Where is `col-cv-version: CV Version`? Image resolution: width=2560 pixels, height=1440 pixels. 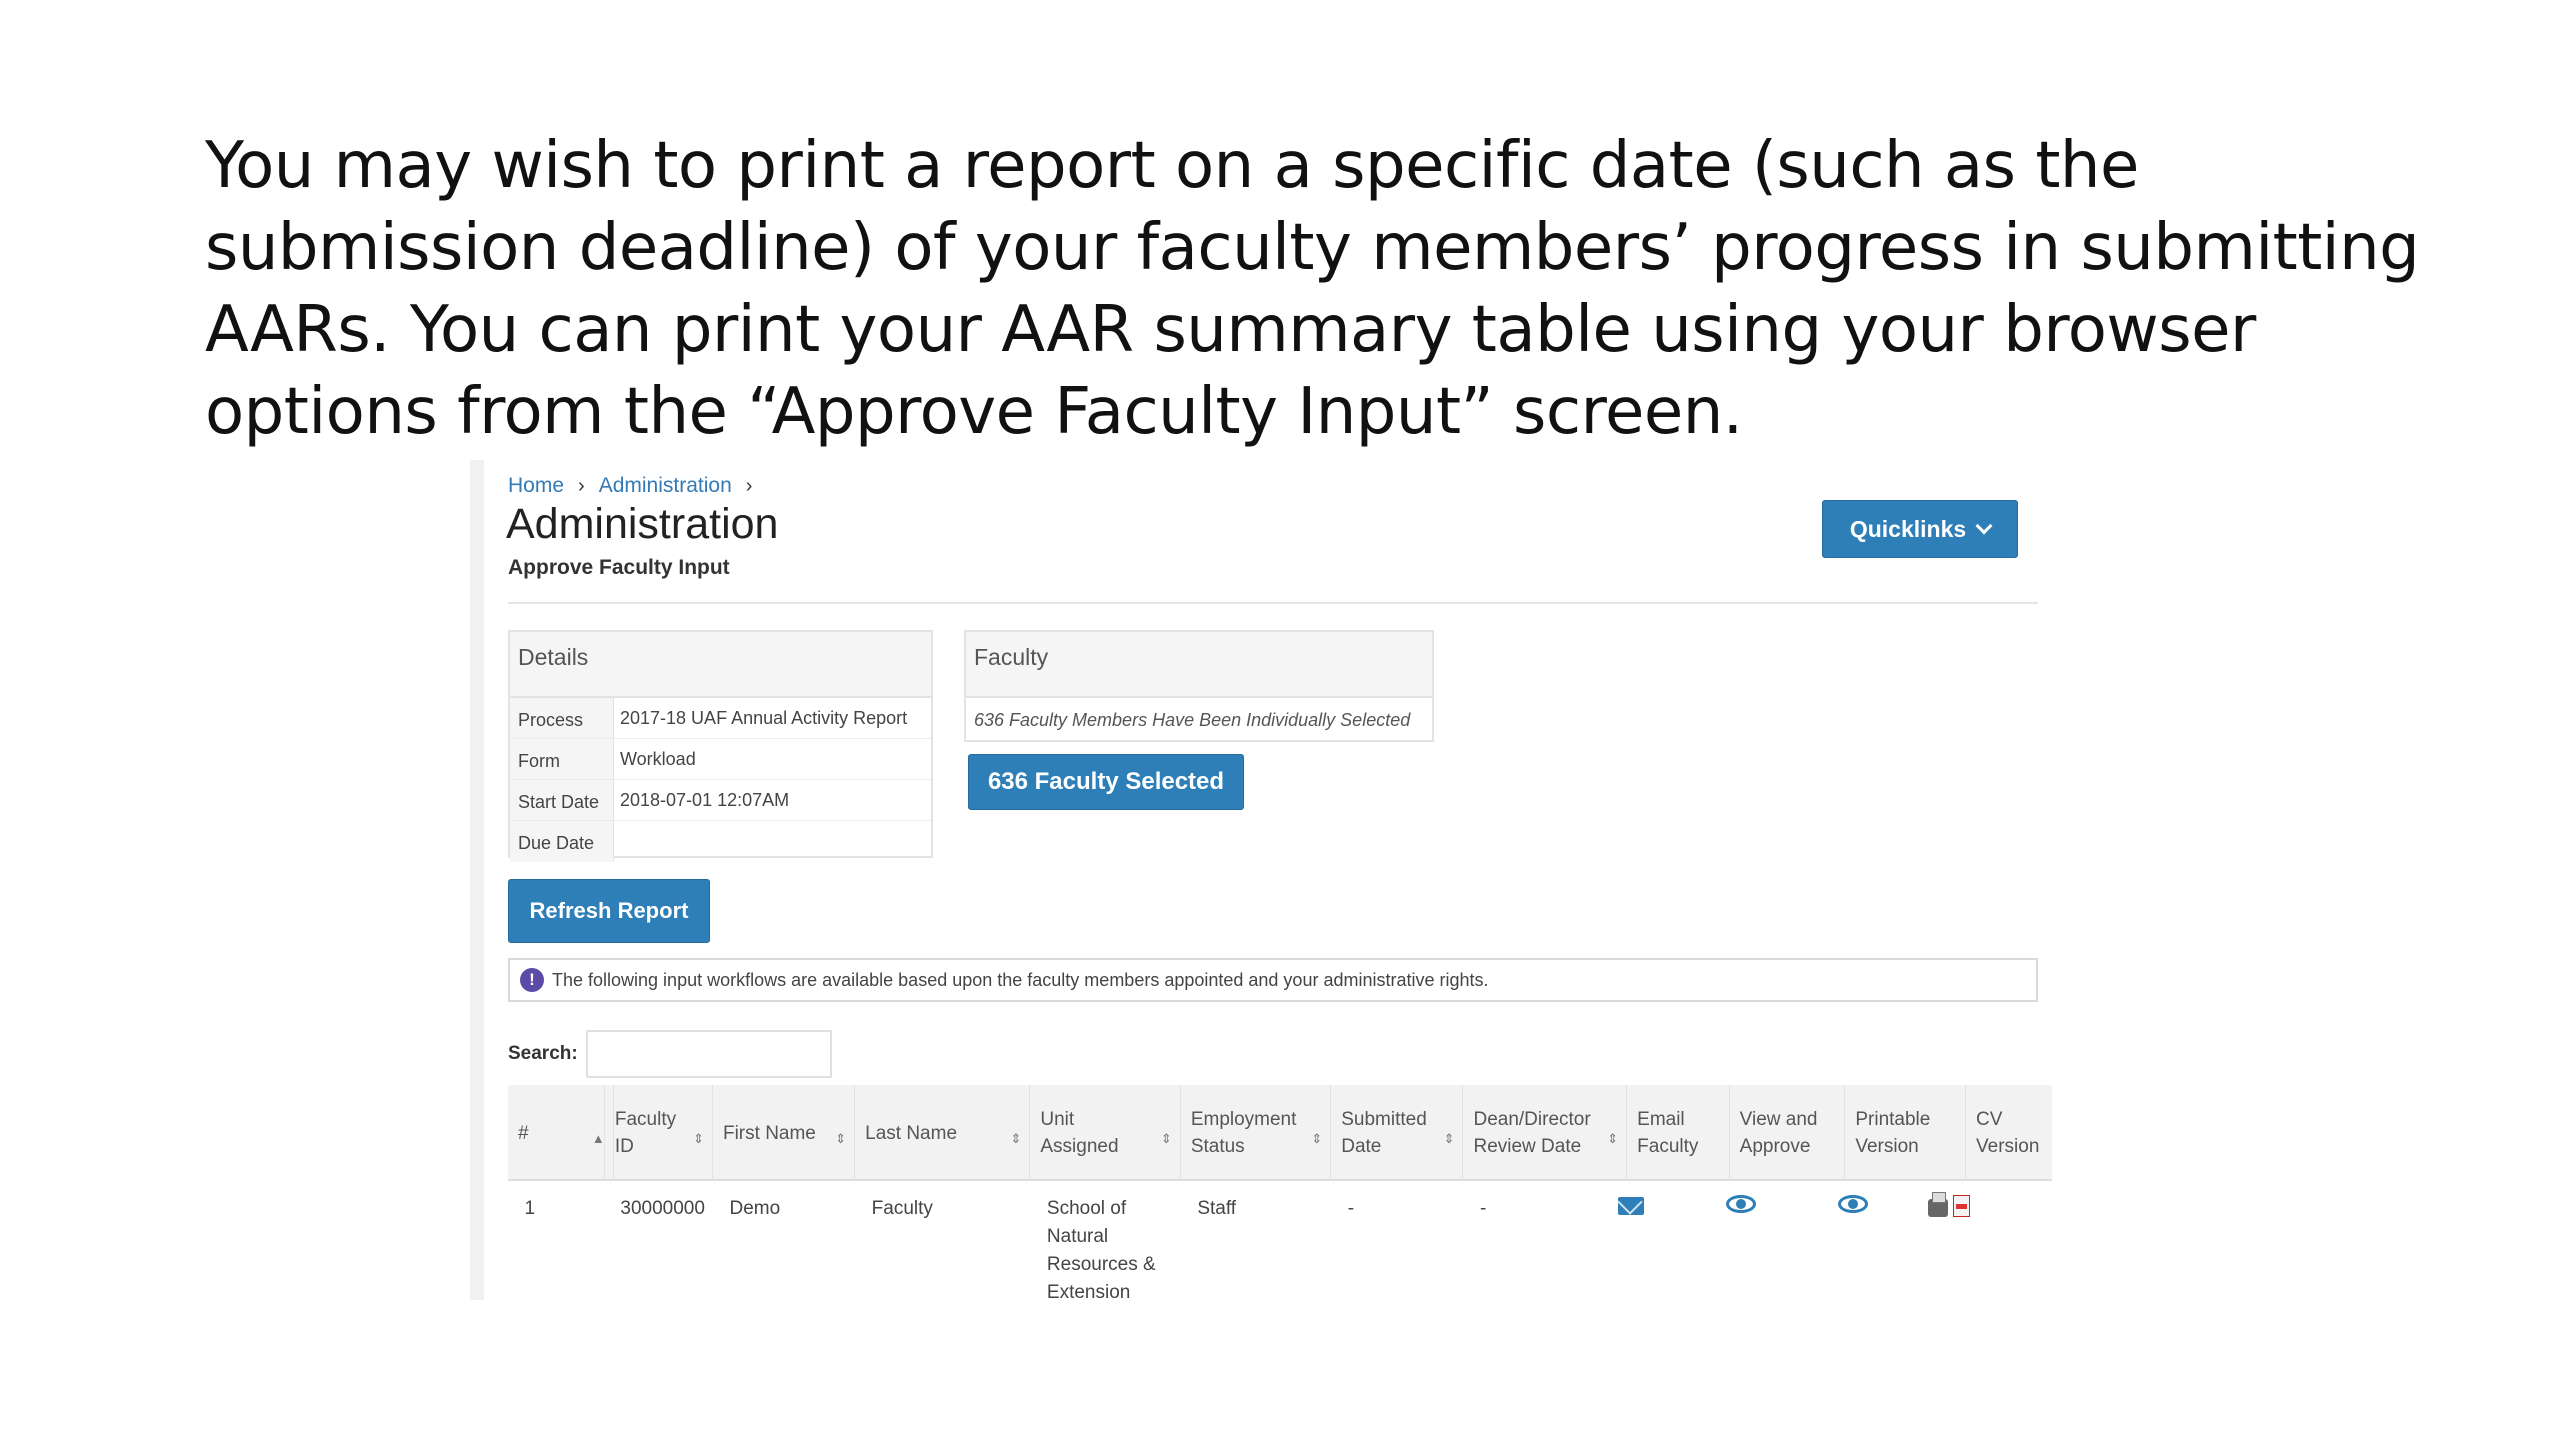
col-cv-version: CV Version is located at coordinates (2008, 1133).